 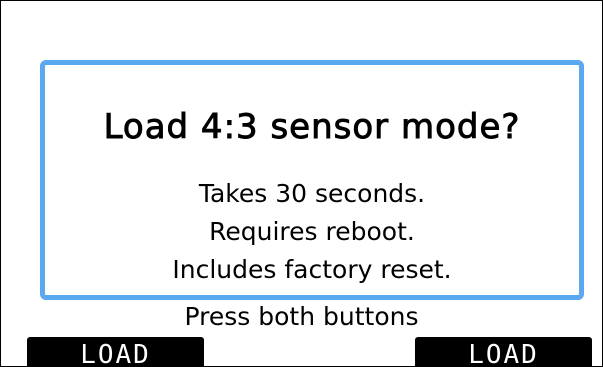 I want to click on load-softkey-left: LOAD, so click(x=115, y=351).